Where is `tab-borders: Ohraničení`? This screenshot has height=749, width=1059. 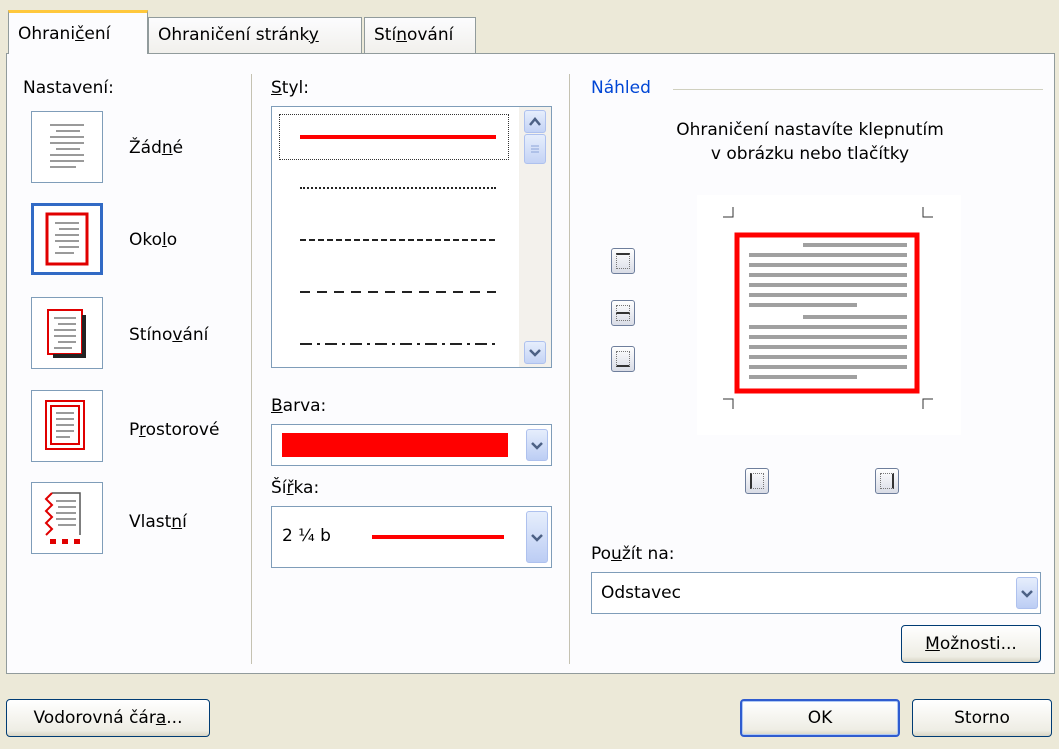 tab-borders: Ohraničení is located at coordinates (78, 32).